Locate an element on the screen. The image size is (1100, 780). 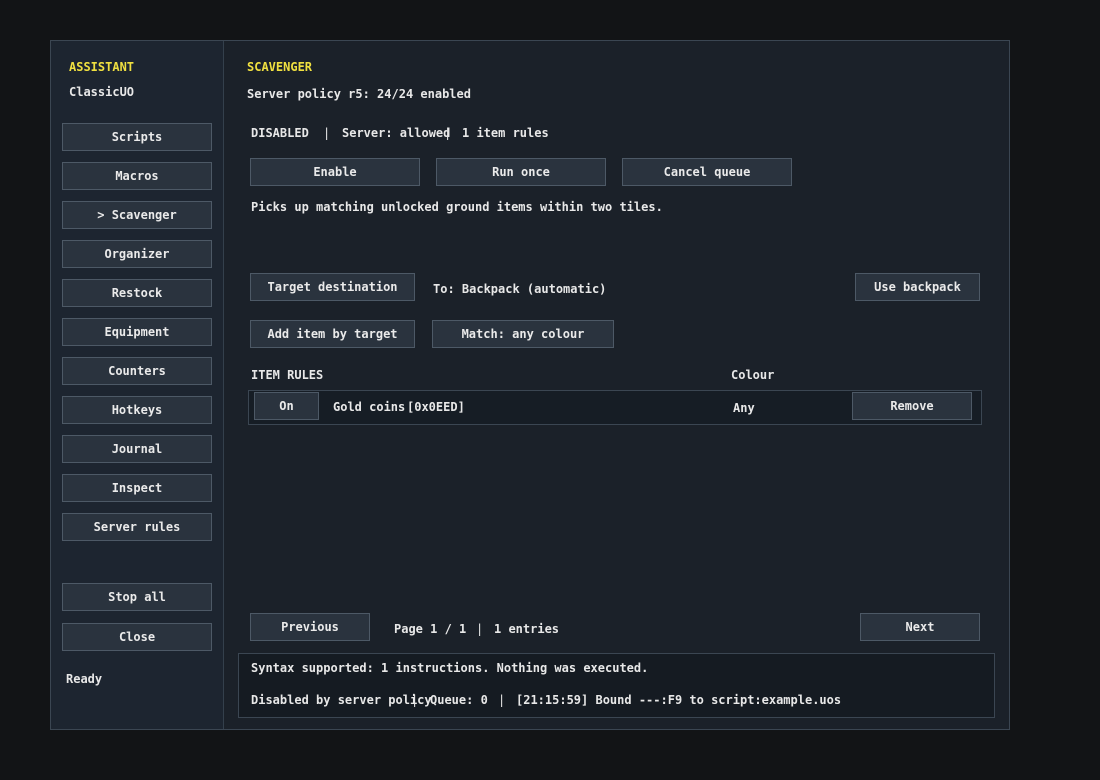
page-indicator: Page 1 / 1 is located at coordinates (430, 629).